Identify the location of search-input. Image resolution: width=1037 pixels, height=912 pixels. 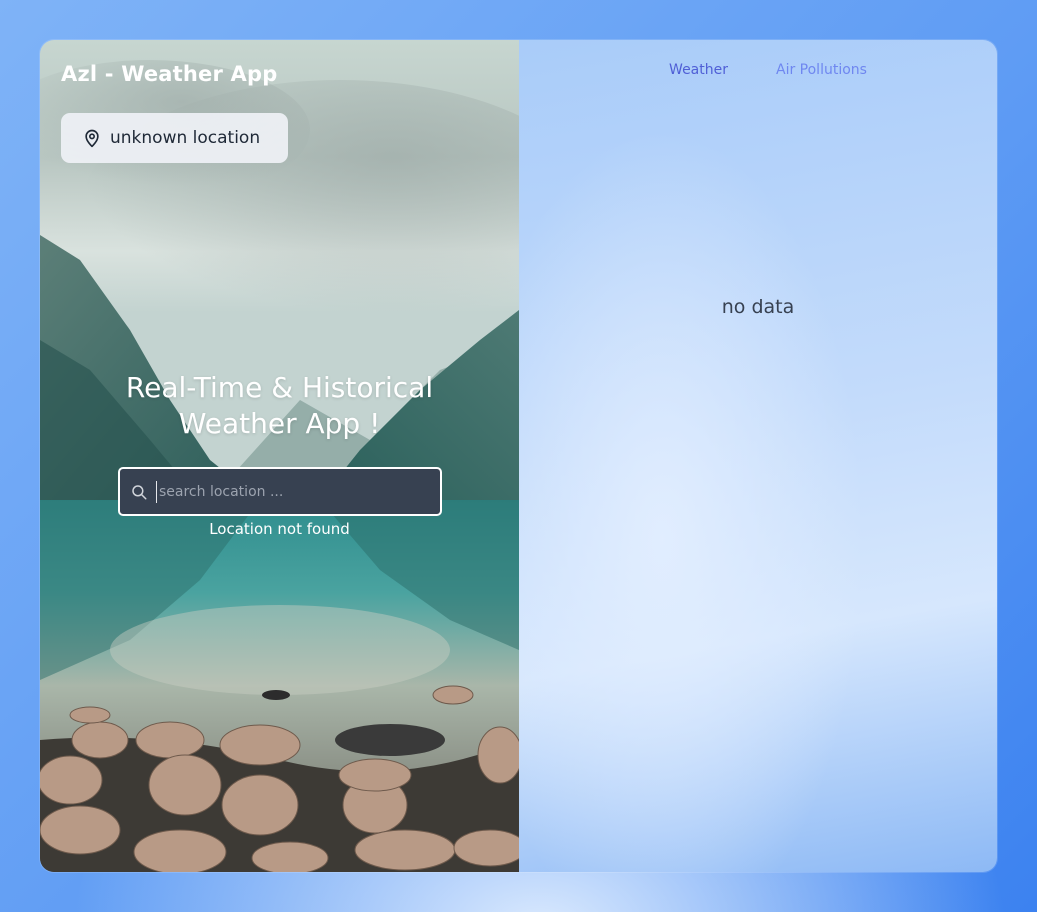
(298, 491).